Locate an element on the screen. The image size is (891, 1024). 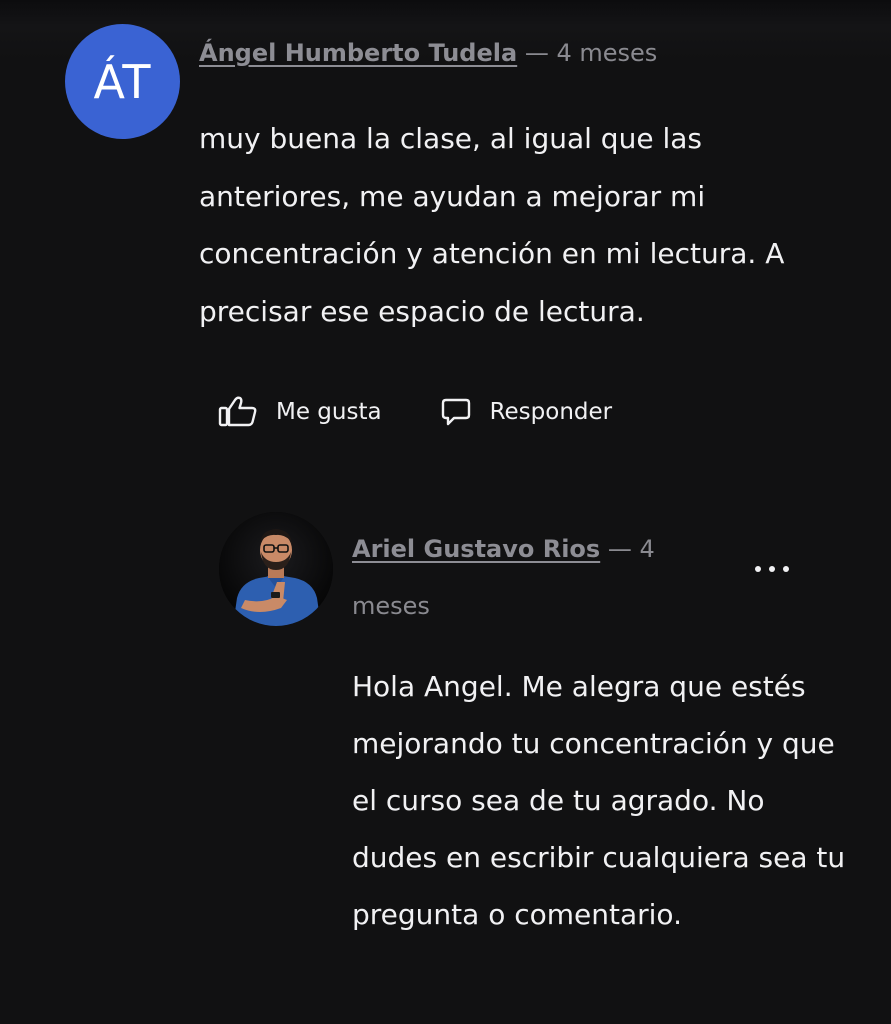
speech-bubble-icon is located at coordinates (456, 412).